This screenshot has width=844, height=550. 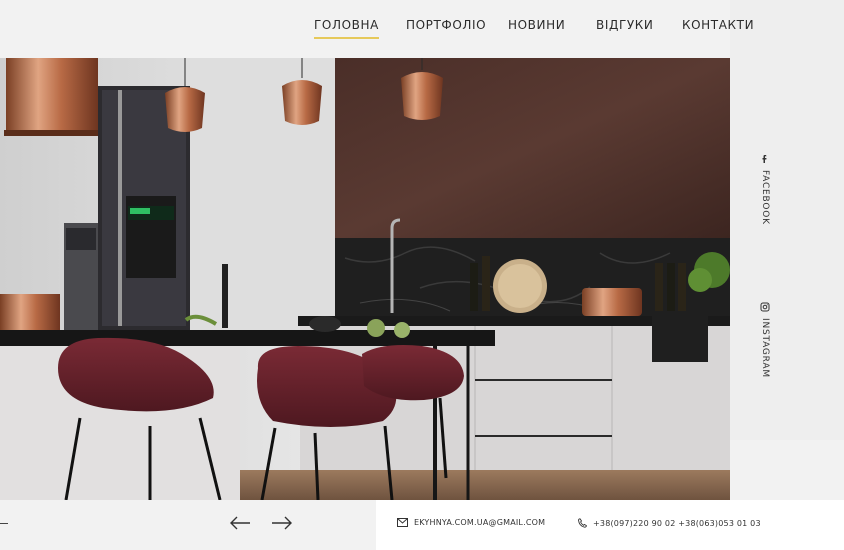 I want to click on email-text: EKYHNYA.COM.UA@GMAIL.COM, so click(x=480, y=522).